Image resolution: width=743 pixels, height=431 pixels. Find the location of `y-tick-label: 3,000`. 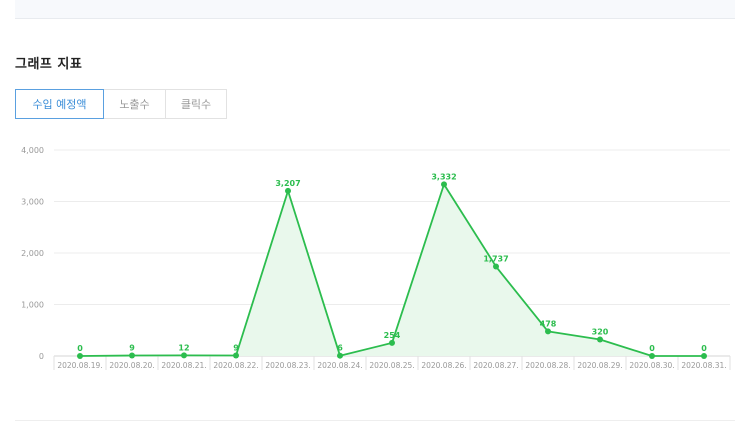

y-tick-label: 3,000 is located at coordinates (32, 202).